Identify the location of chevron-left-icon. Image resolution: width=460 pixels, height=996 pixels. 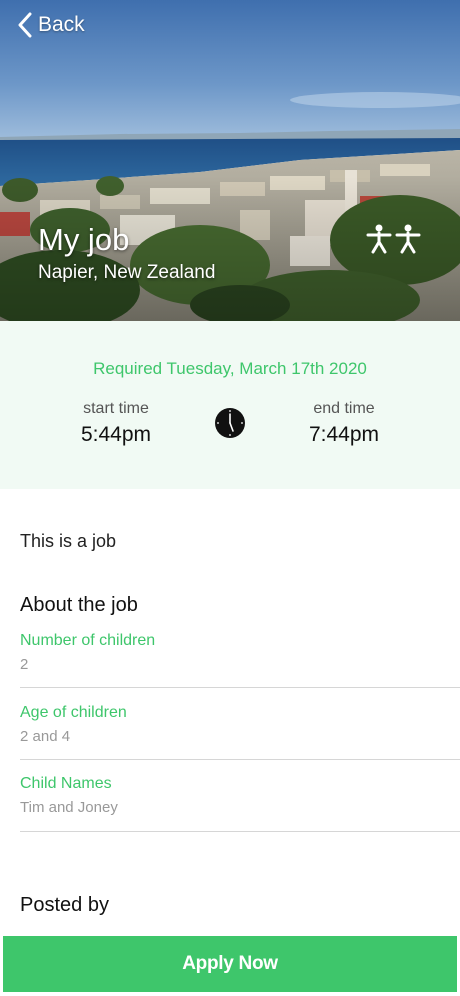
(25, 25).